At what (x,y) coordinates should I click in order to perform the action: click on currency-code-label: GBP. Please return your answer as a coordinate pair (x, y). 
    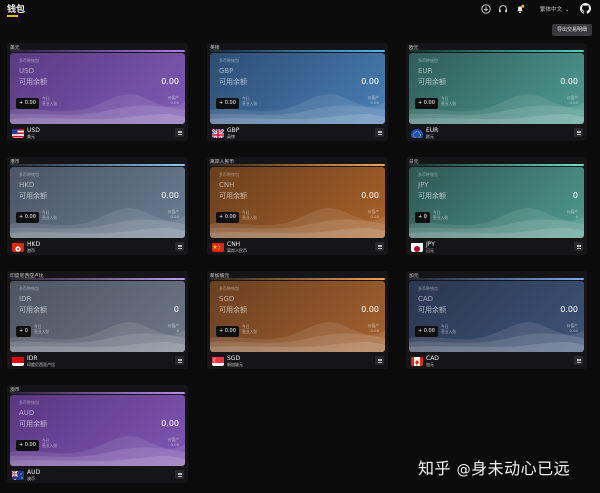
    Looking at the image, I should click on (226, 71).